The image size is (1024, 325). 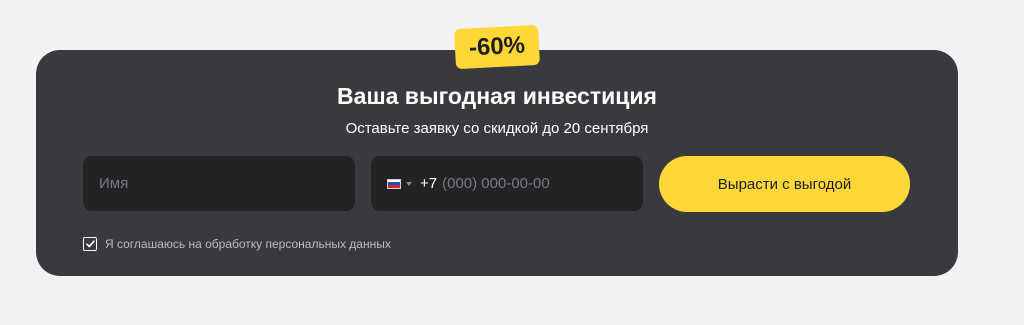 I want to click on check-icon, so click(x=90, y=244).